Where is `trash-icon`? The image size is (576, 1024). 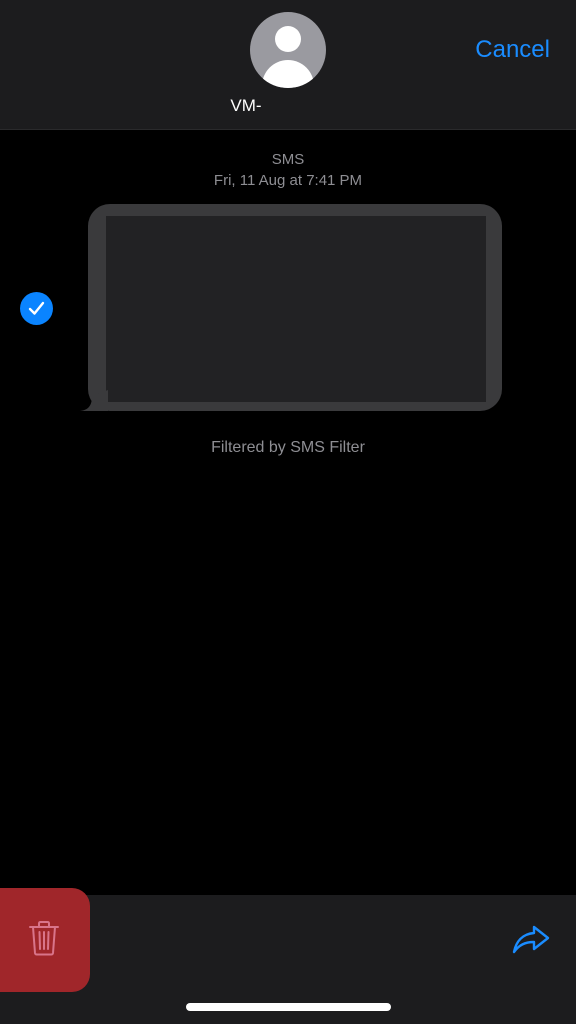 trash-icon is located at coordinates (44, 938).